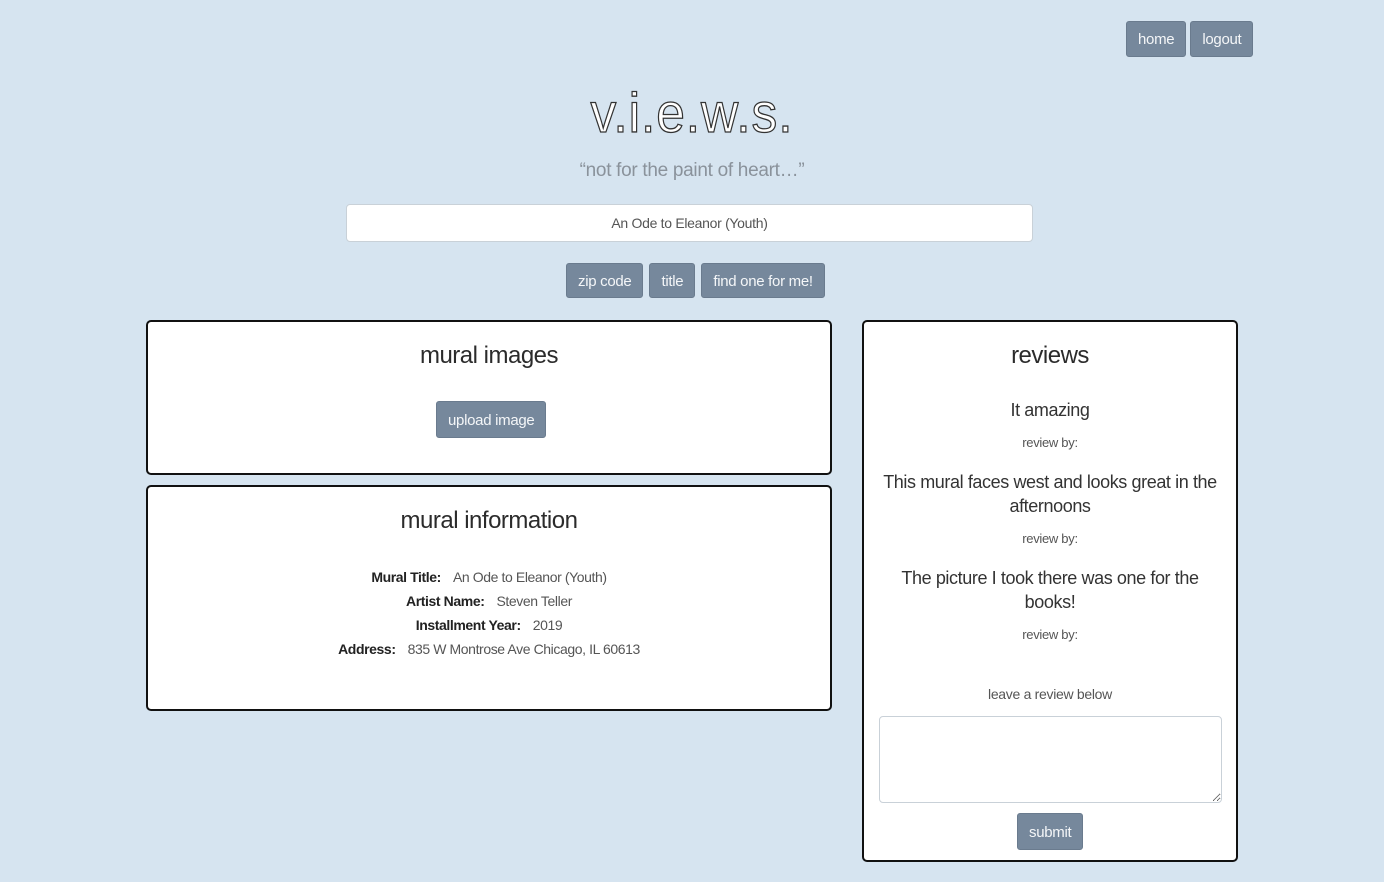 This screenshot has width=1384, height=882. Describe the element at coordinates (524, 649) in the screenshot. I see `info-value: 835 W Montrose Ave Chicago, IL 60613` at that location.